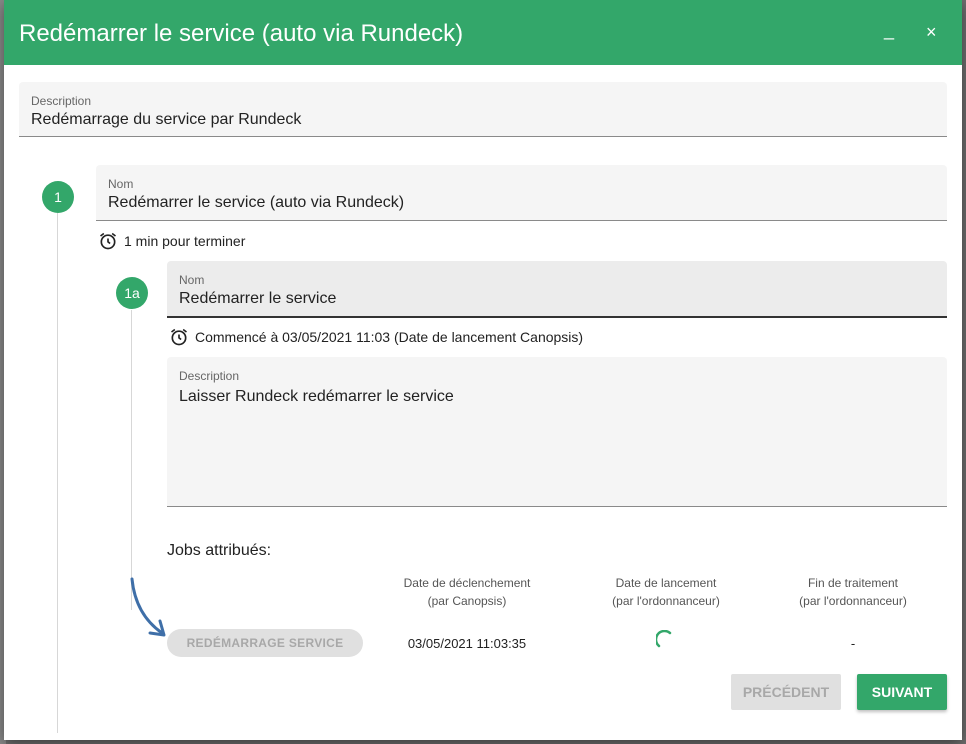  What do you see at coordinates (258, 298) in the screenshot?
I see `step1a-name-value: Redémarrer le service` at bounding box center [258, 298].